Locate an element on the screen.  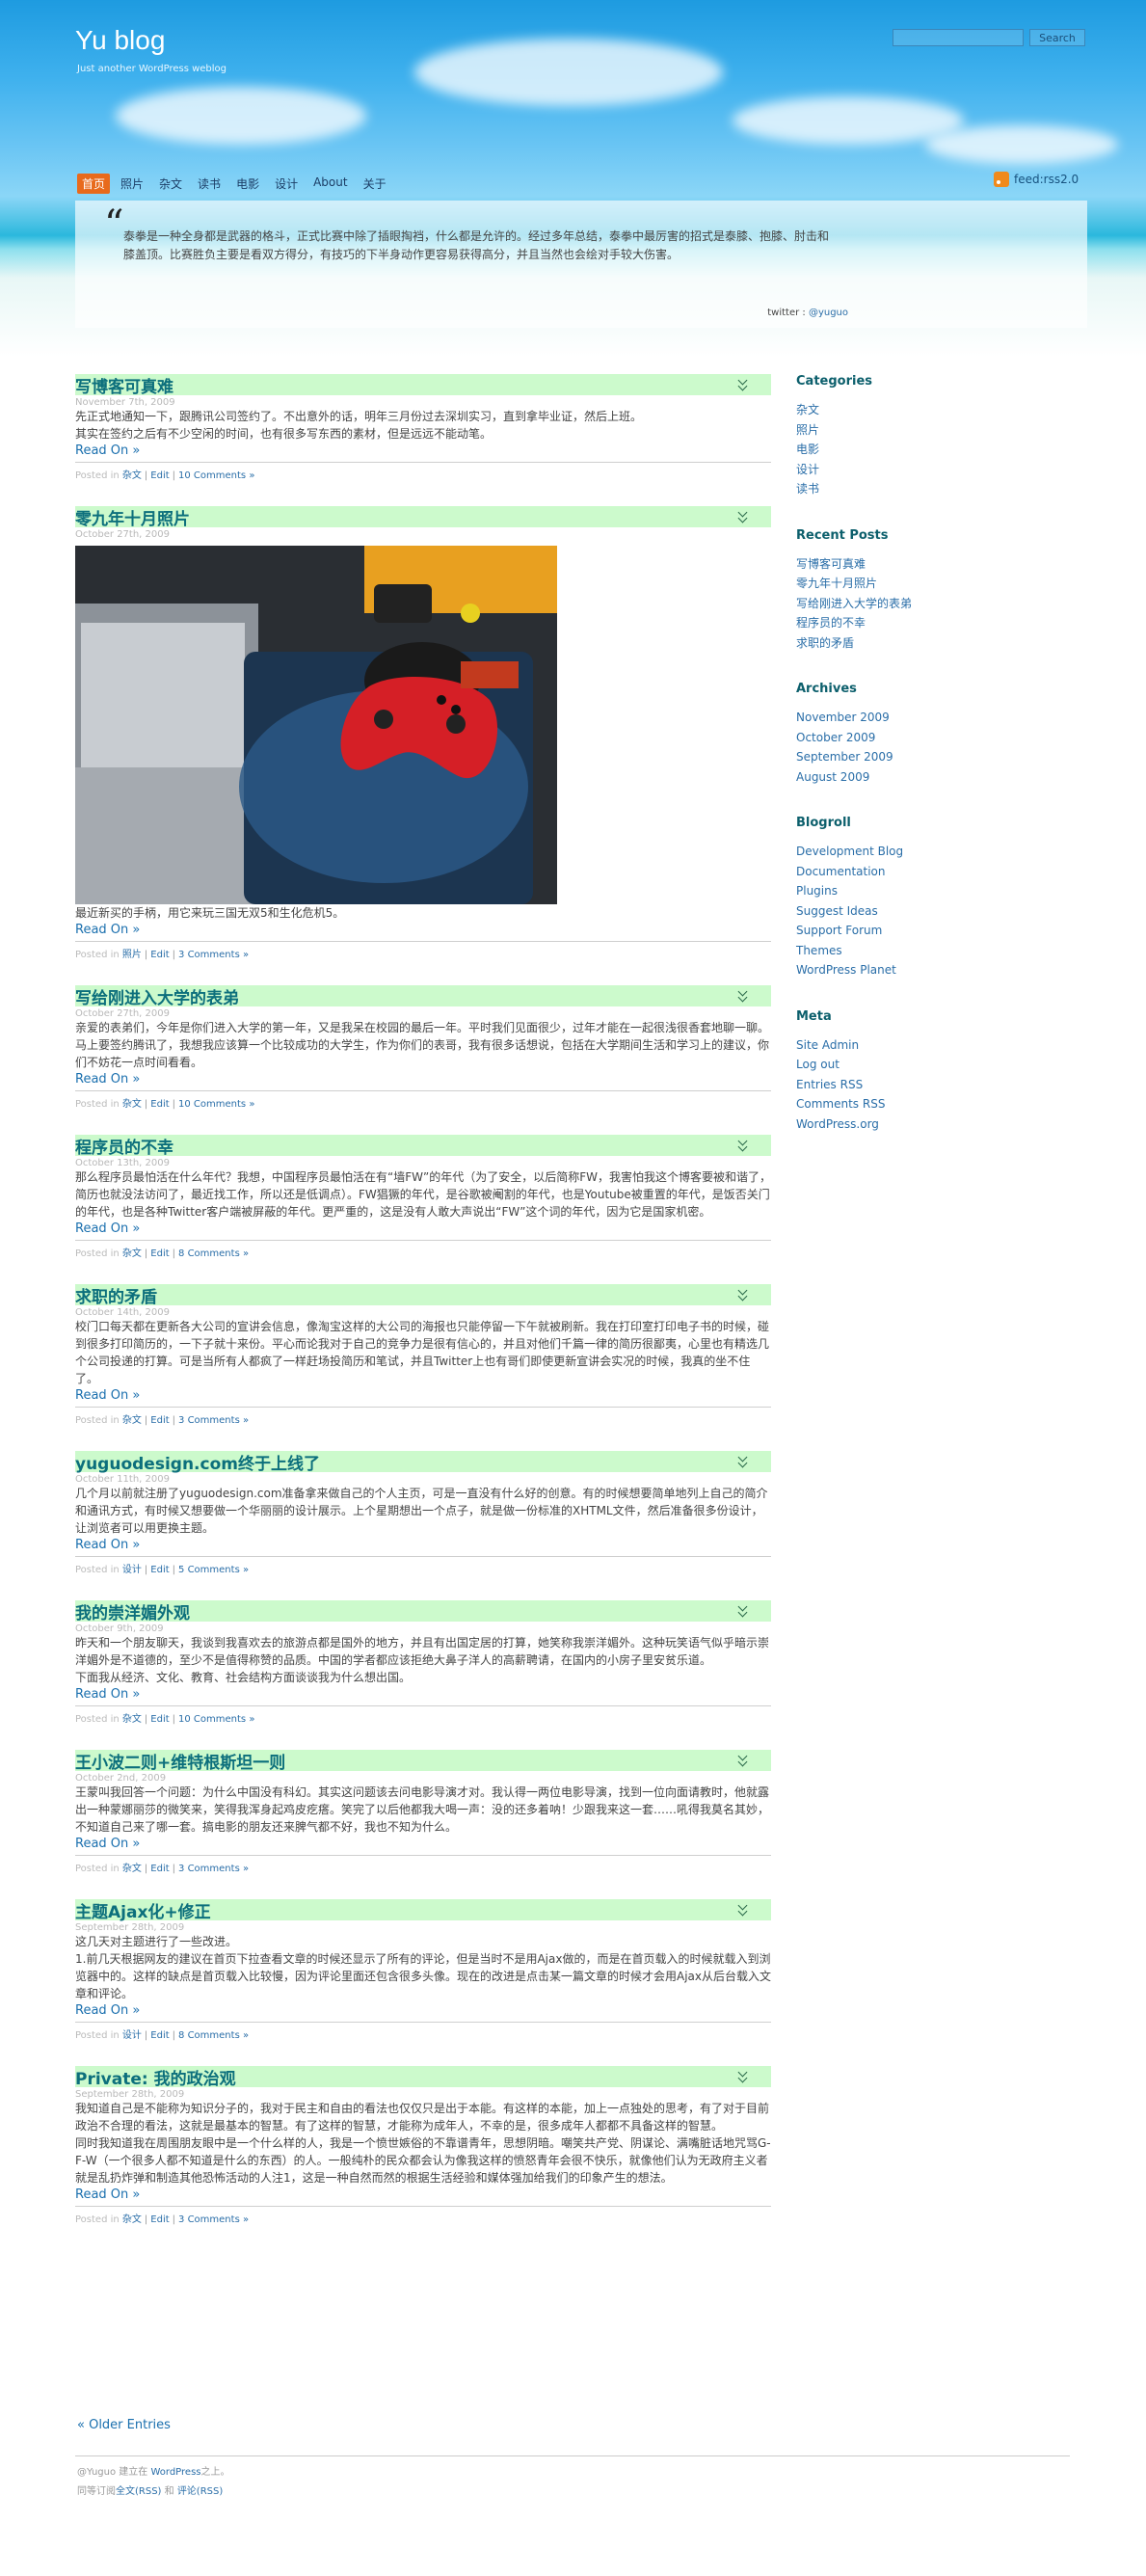
site-title: Yu blog is located at coordinates (120, 41).